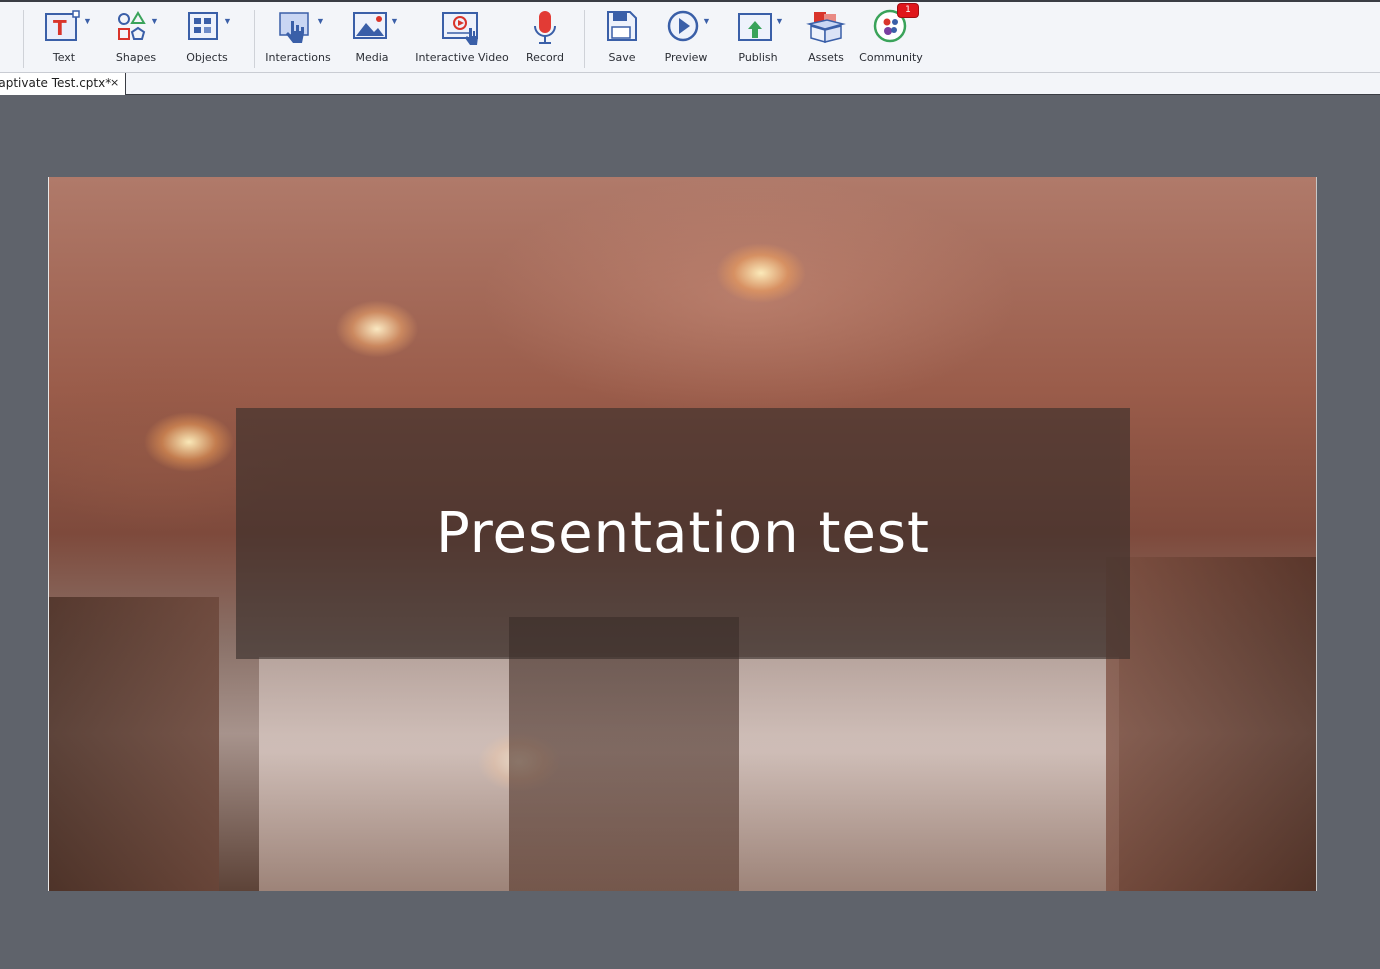 This screenshot has height=969, width=1380. Describe the element at coordinates (298, 28) in the screenshot. I see `hand-pointer-icon` at that location.